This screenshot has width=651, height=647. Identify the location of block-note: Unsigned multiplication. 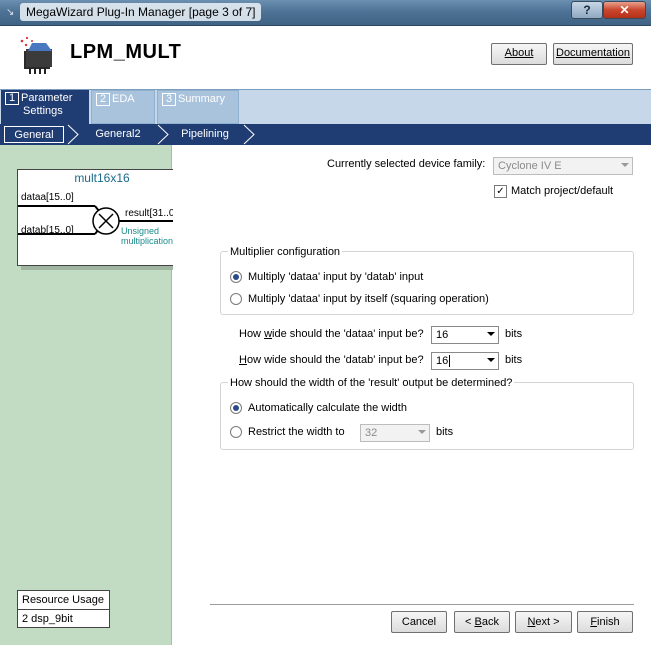
(147, 236).